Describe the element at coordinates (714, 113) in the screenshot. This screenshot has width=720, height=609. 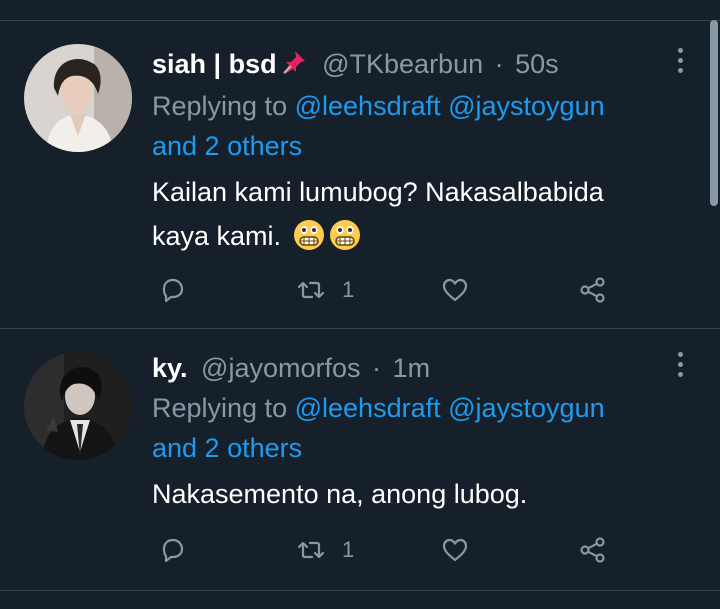
I see `scrollbar` at that location.